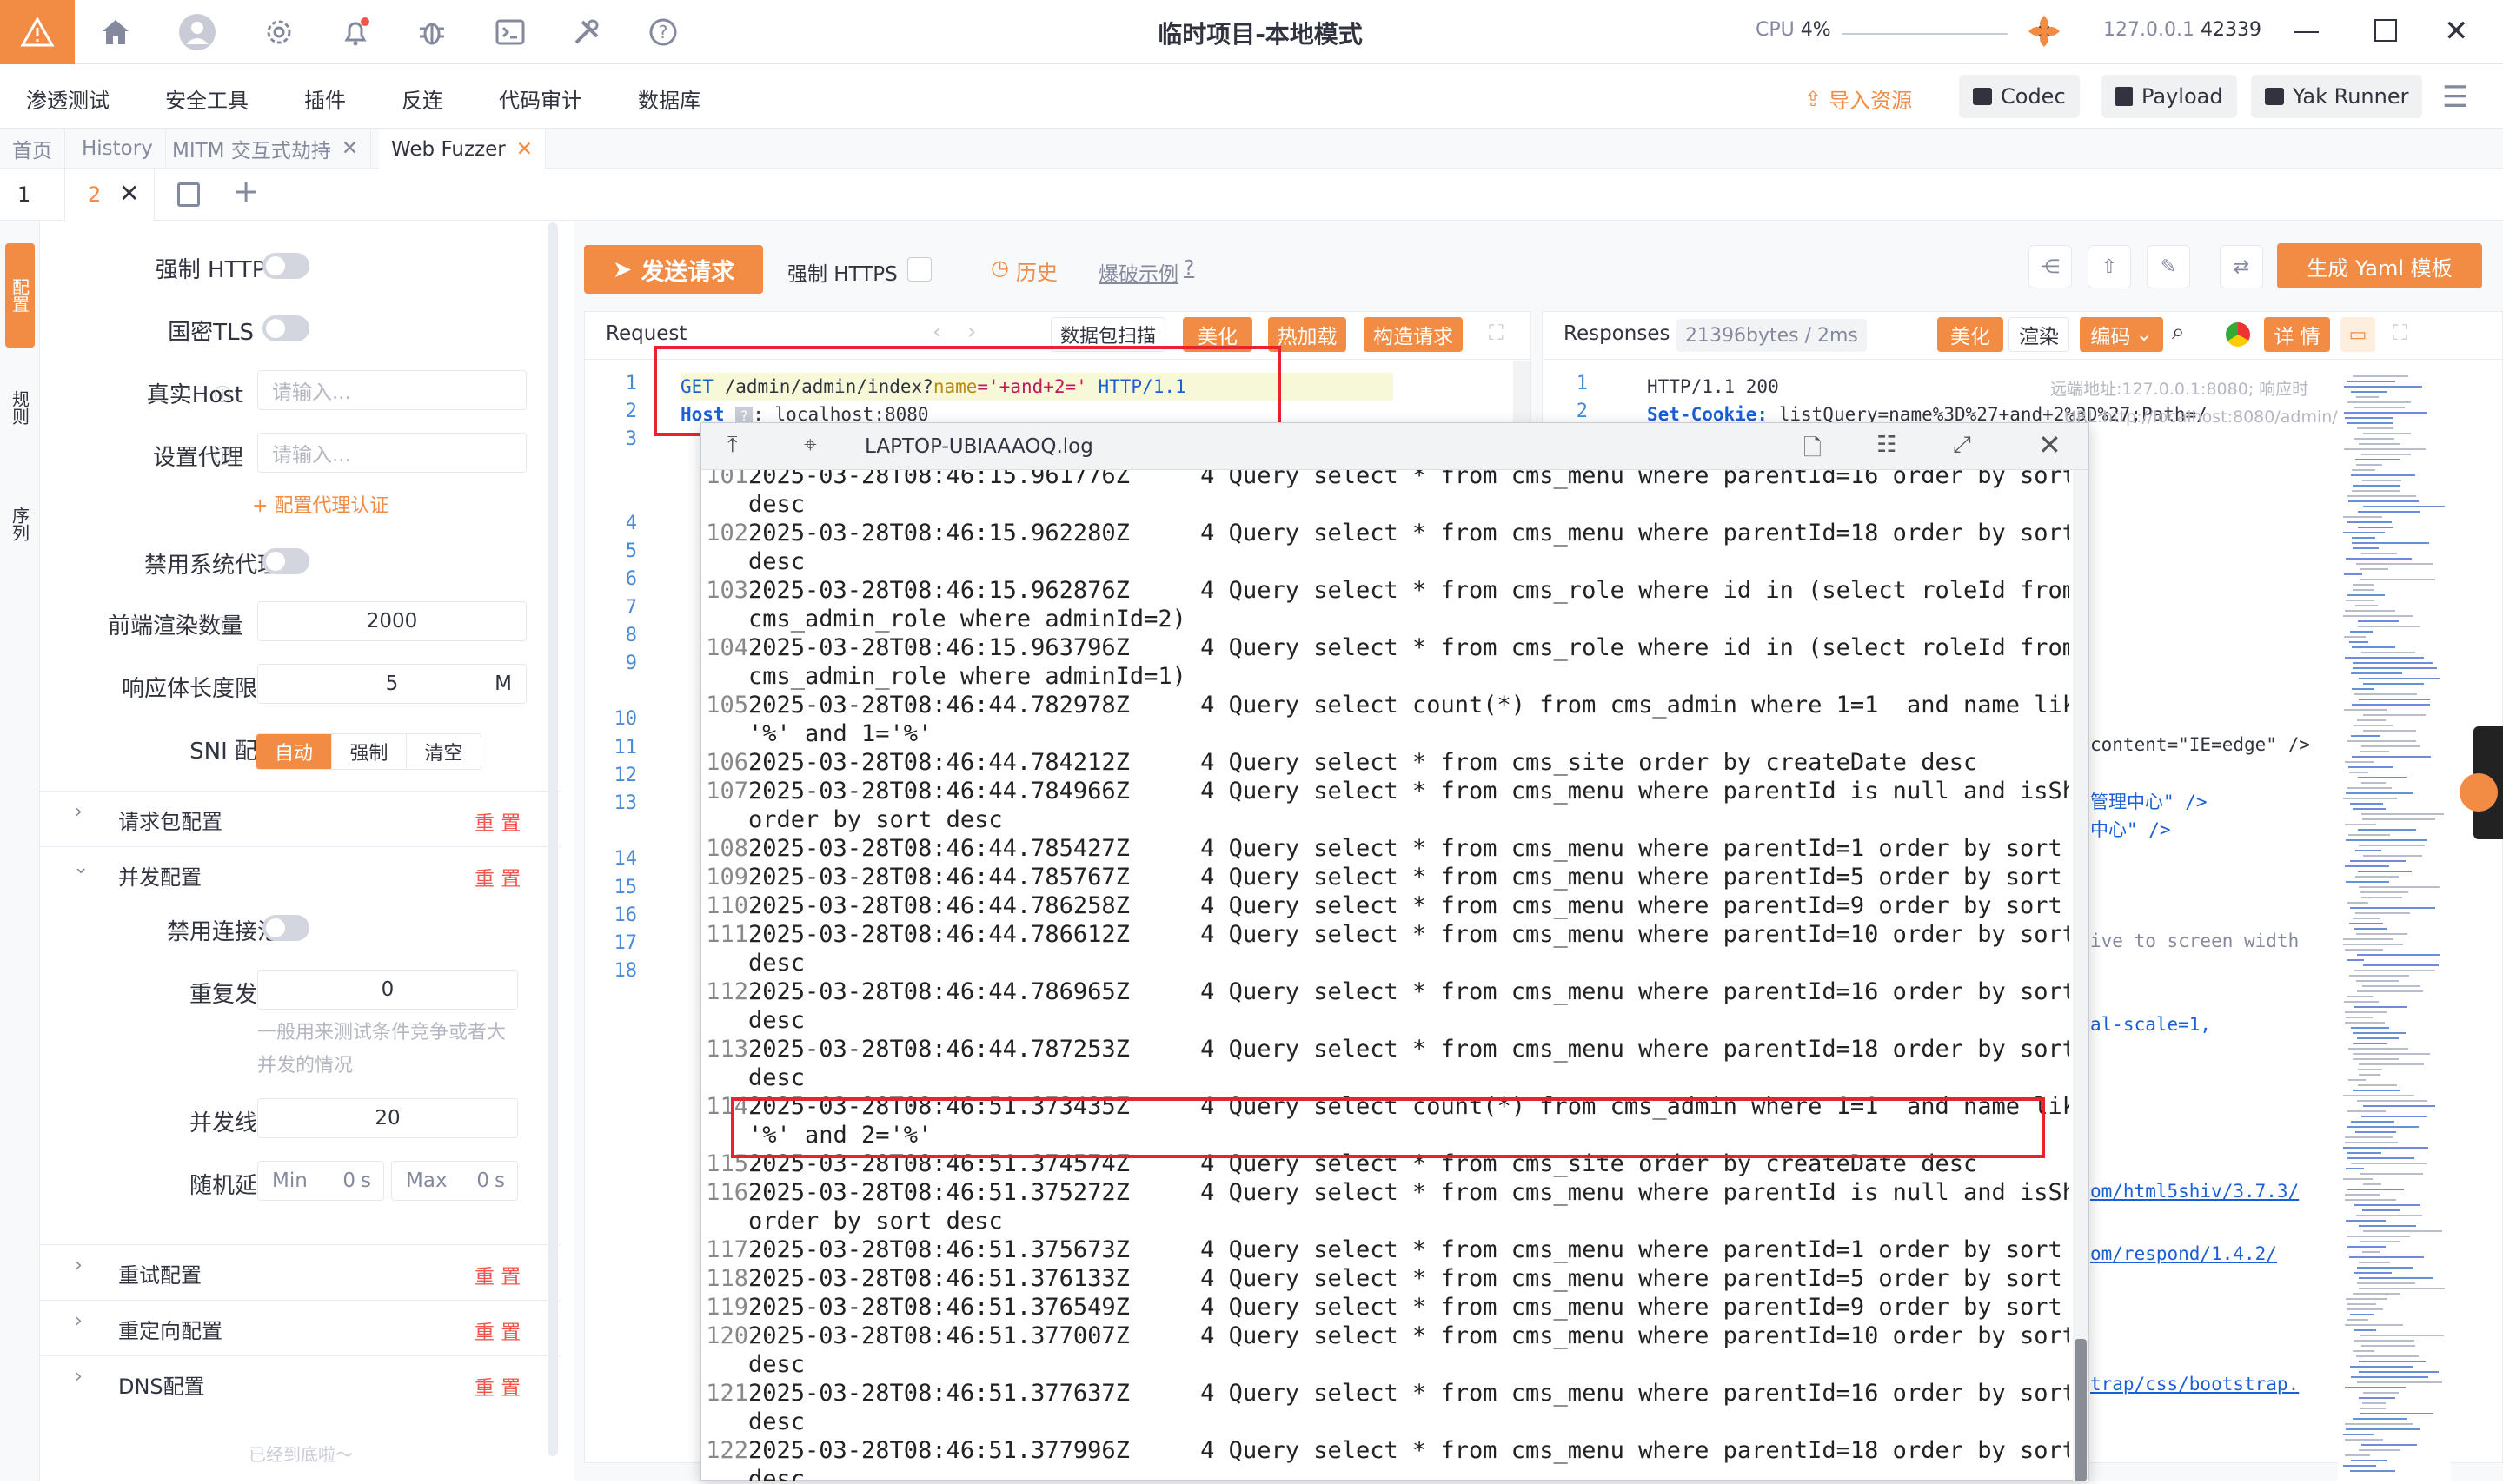 Image resolution: width=2503 pixels, height=1484 pixels. What do you see at coordinates (161, 1384) in the screenshot?
I see `section-dns: DNS配置` at bounding box center [161, 1384].